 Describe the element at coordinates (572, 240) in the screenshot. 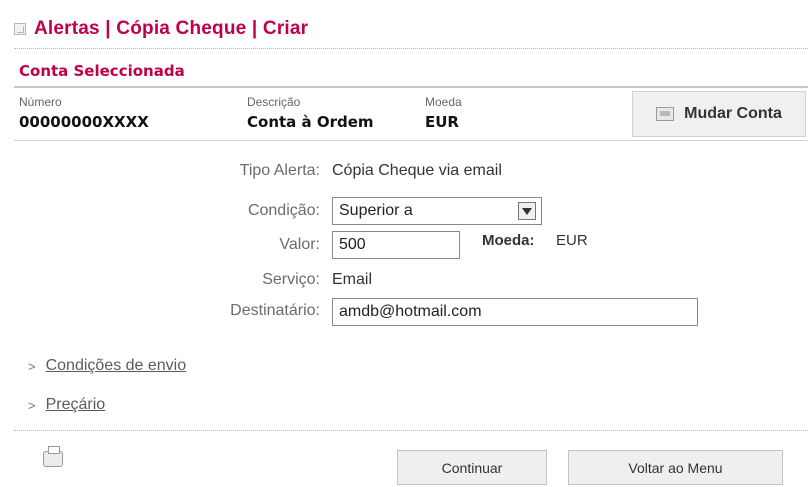

I see `currency-value: EUR` at that location.